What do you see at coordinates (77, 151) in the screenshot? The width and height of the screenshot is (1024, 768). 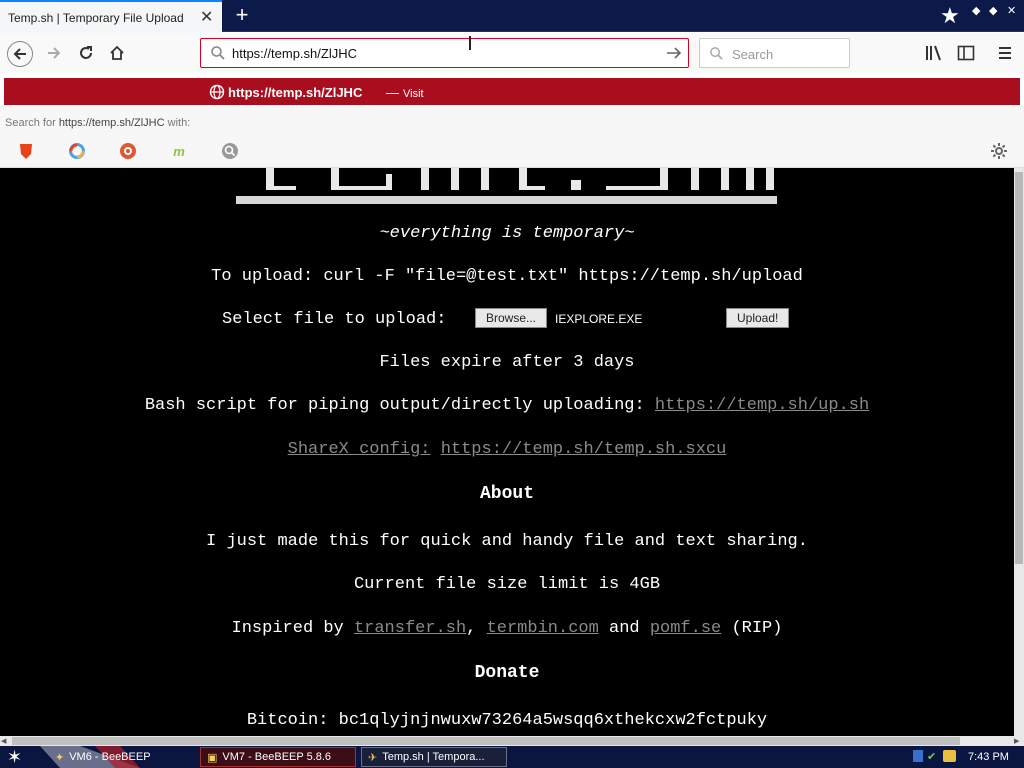 I see `qwant-search-engine-icon` at bounding box center [77, 151].